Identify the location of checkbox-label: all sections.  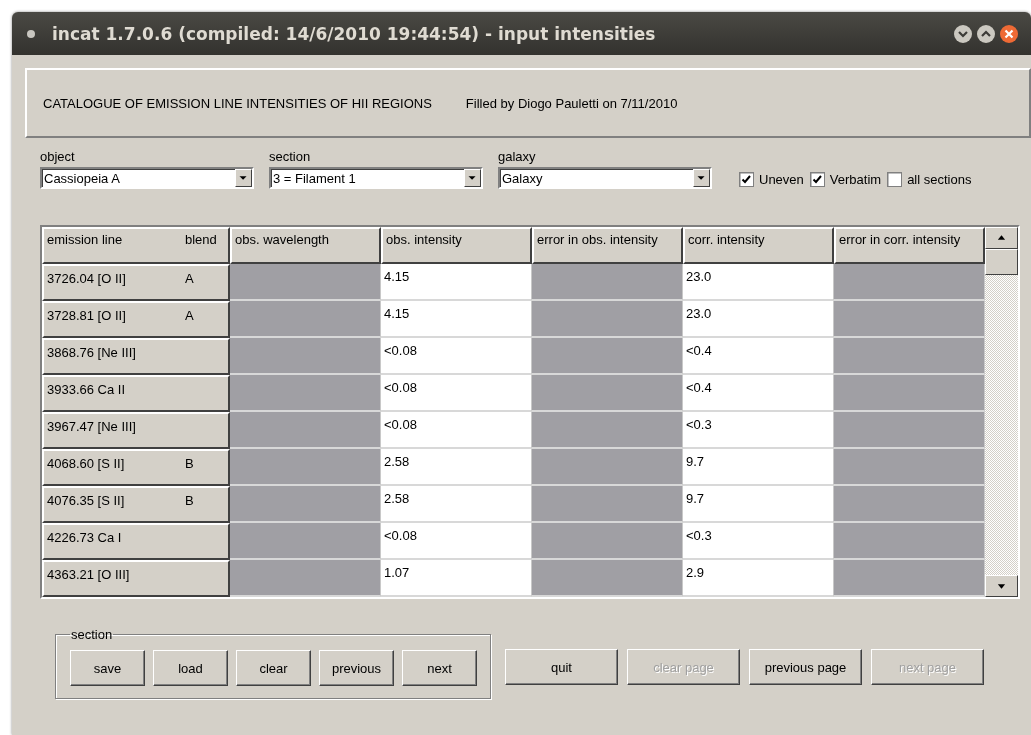
(939, 179).